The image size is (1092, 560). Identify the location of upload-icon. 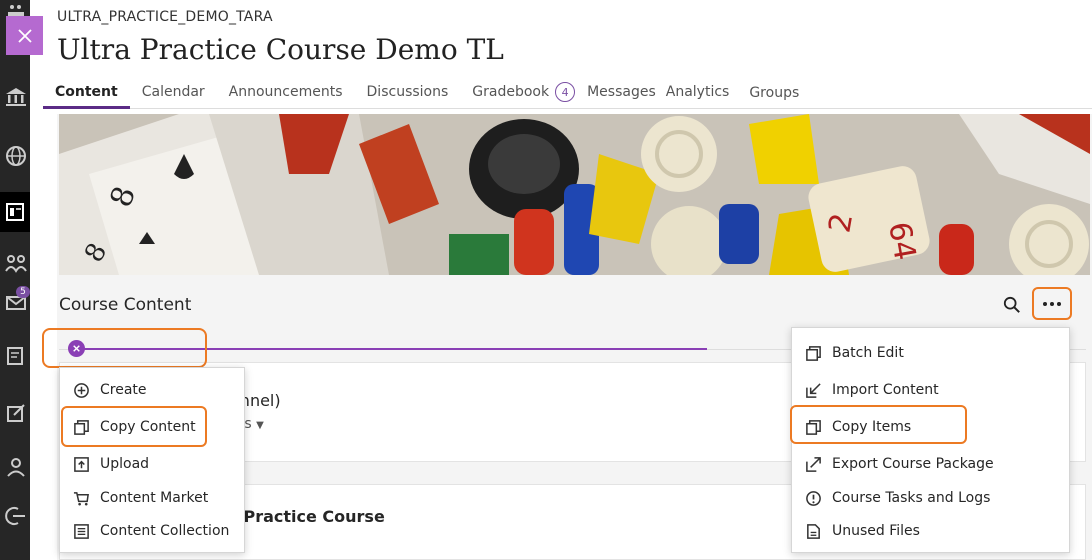
(81, 464).